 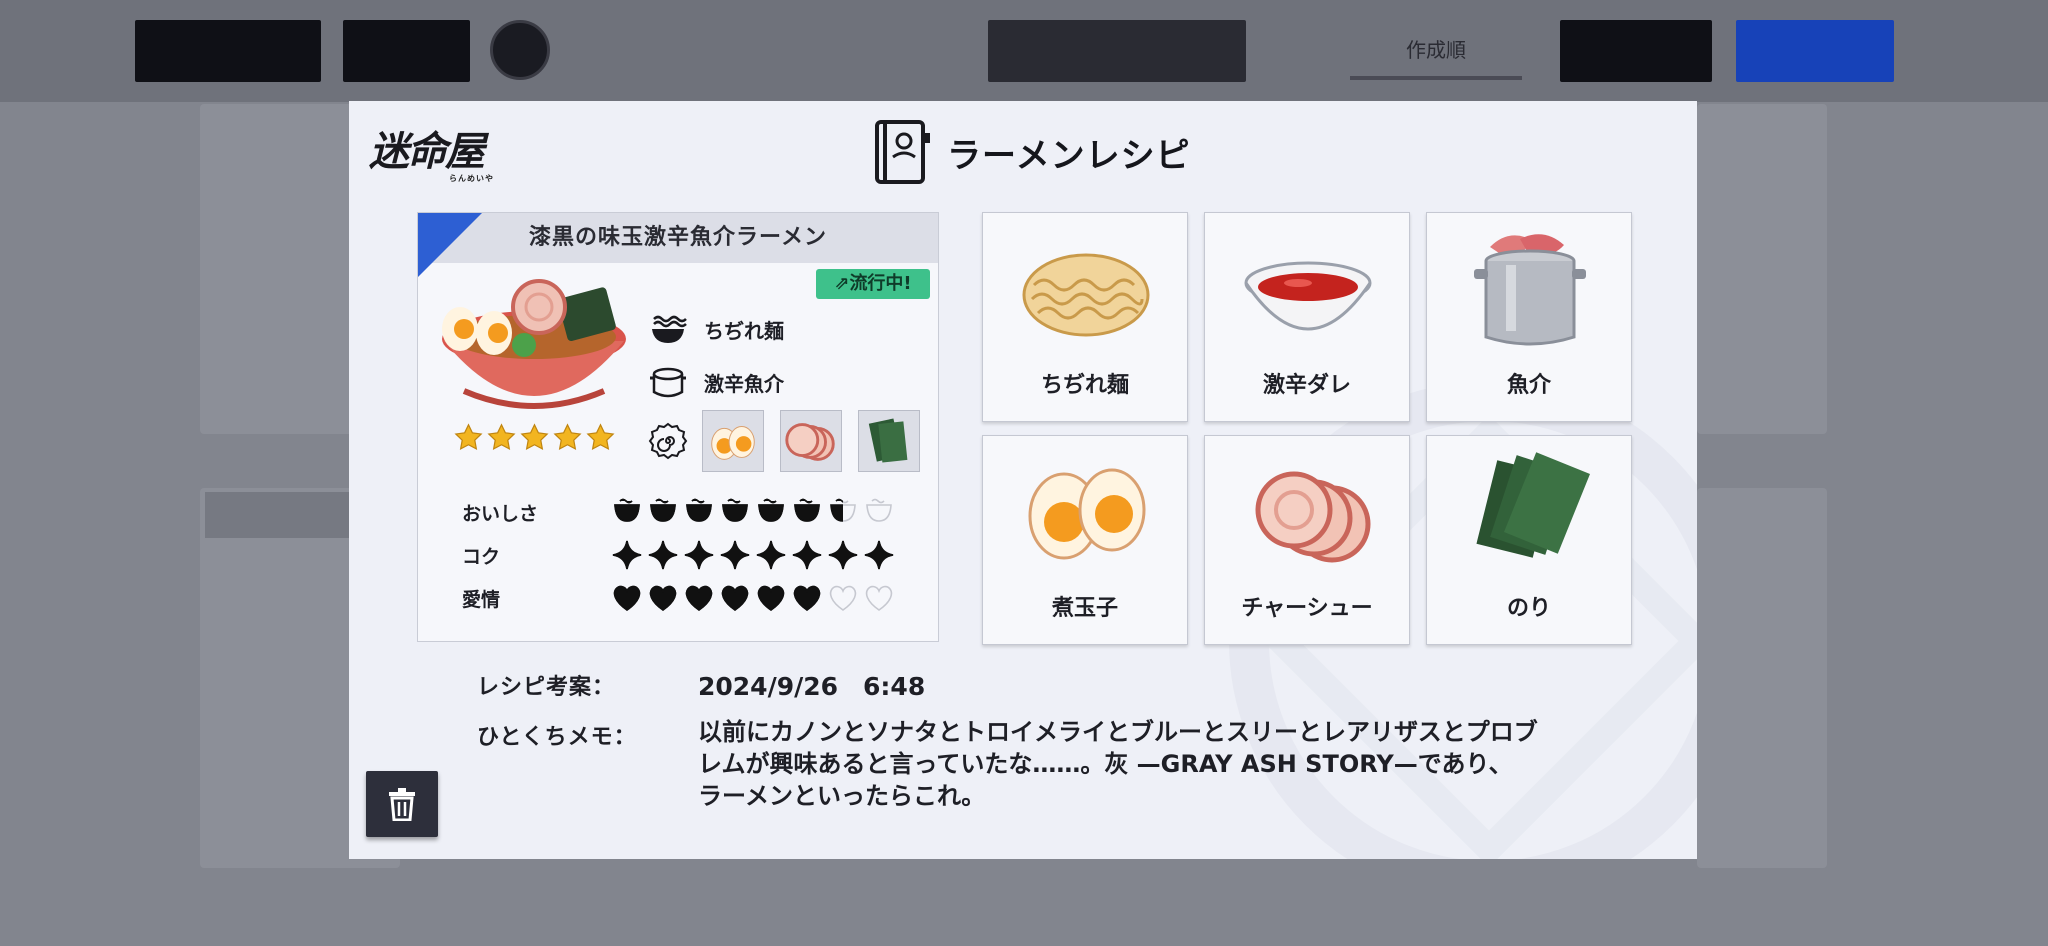 What do you see at coordinates (557, 737) in the screenshot?
I see `memo-label: ひとくちメモ：` at bounding box center [557, 737].